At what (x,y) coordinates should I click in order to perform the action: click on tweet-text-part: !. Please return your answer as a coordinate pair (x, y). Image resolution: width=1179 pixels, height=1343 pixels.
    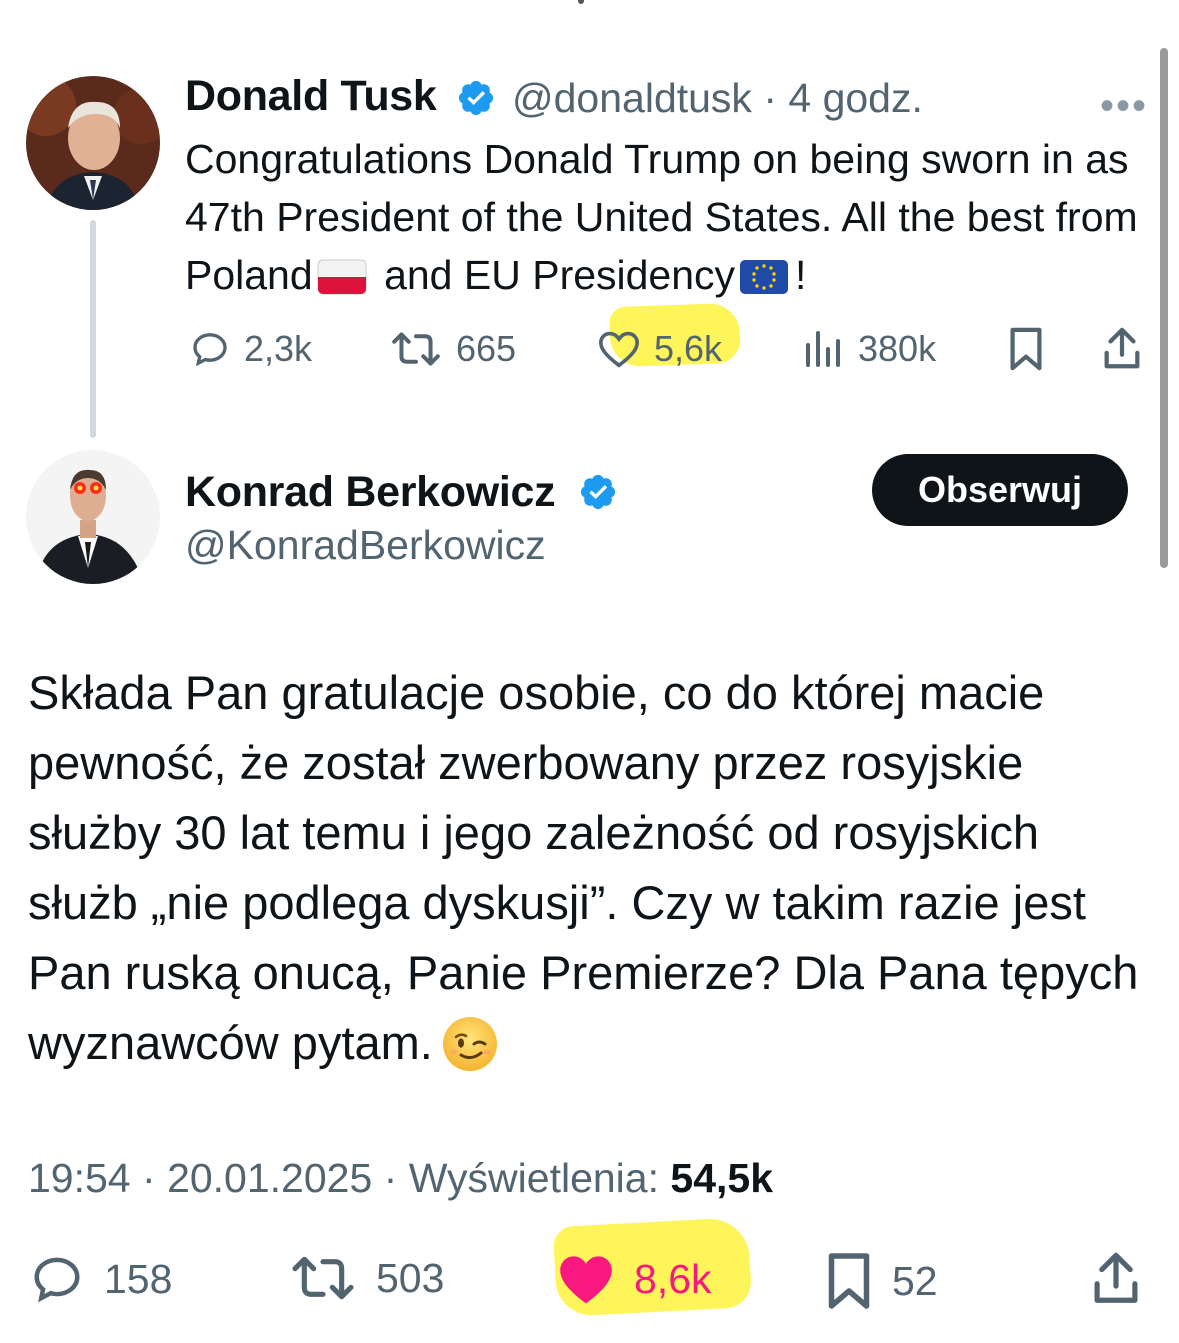
    Looking at the image, I should click on (801, 275).